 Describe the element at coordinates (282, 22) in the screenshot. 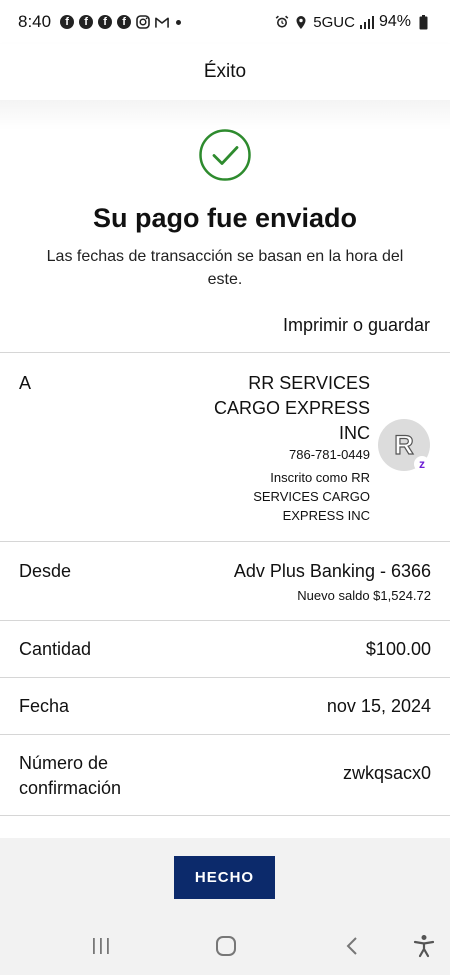

I see `alarm-icon` at that location.